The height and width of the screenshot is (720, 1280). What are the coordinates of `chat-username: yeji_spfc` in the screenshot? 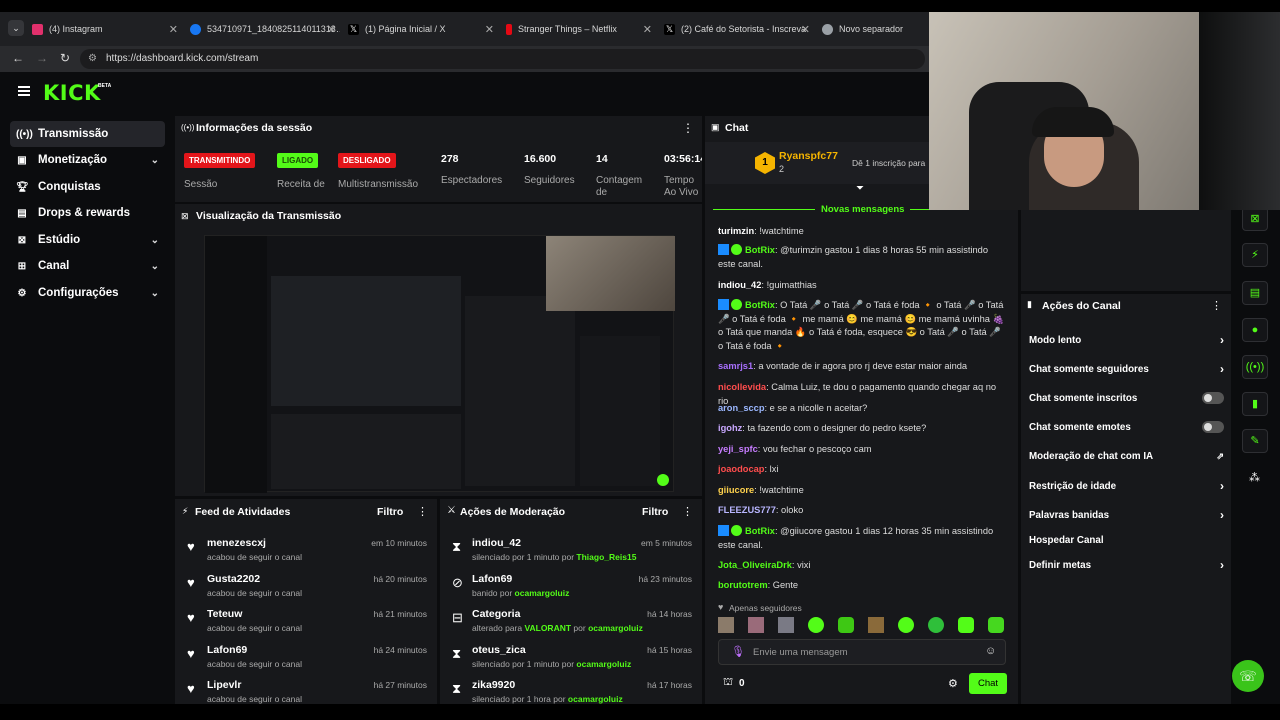 It's located at (738, 449).